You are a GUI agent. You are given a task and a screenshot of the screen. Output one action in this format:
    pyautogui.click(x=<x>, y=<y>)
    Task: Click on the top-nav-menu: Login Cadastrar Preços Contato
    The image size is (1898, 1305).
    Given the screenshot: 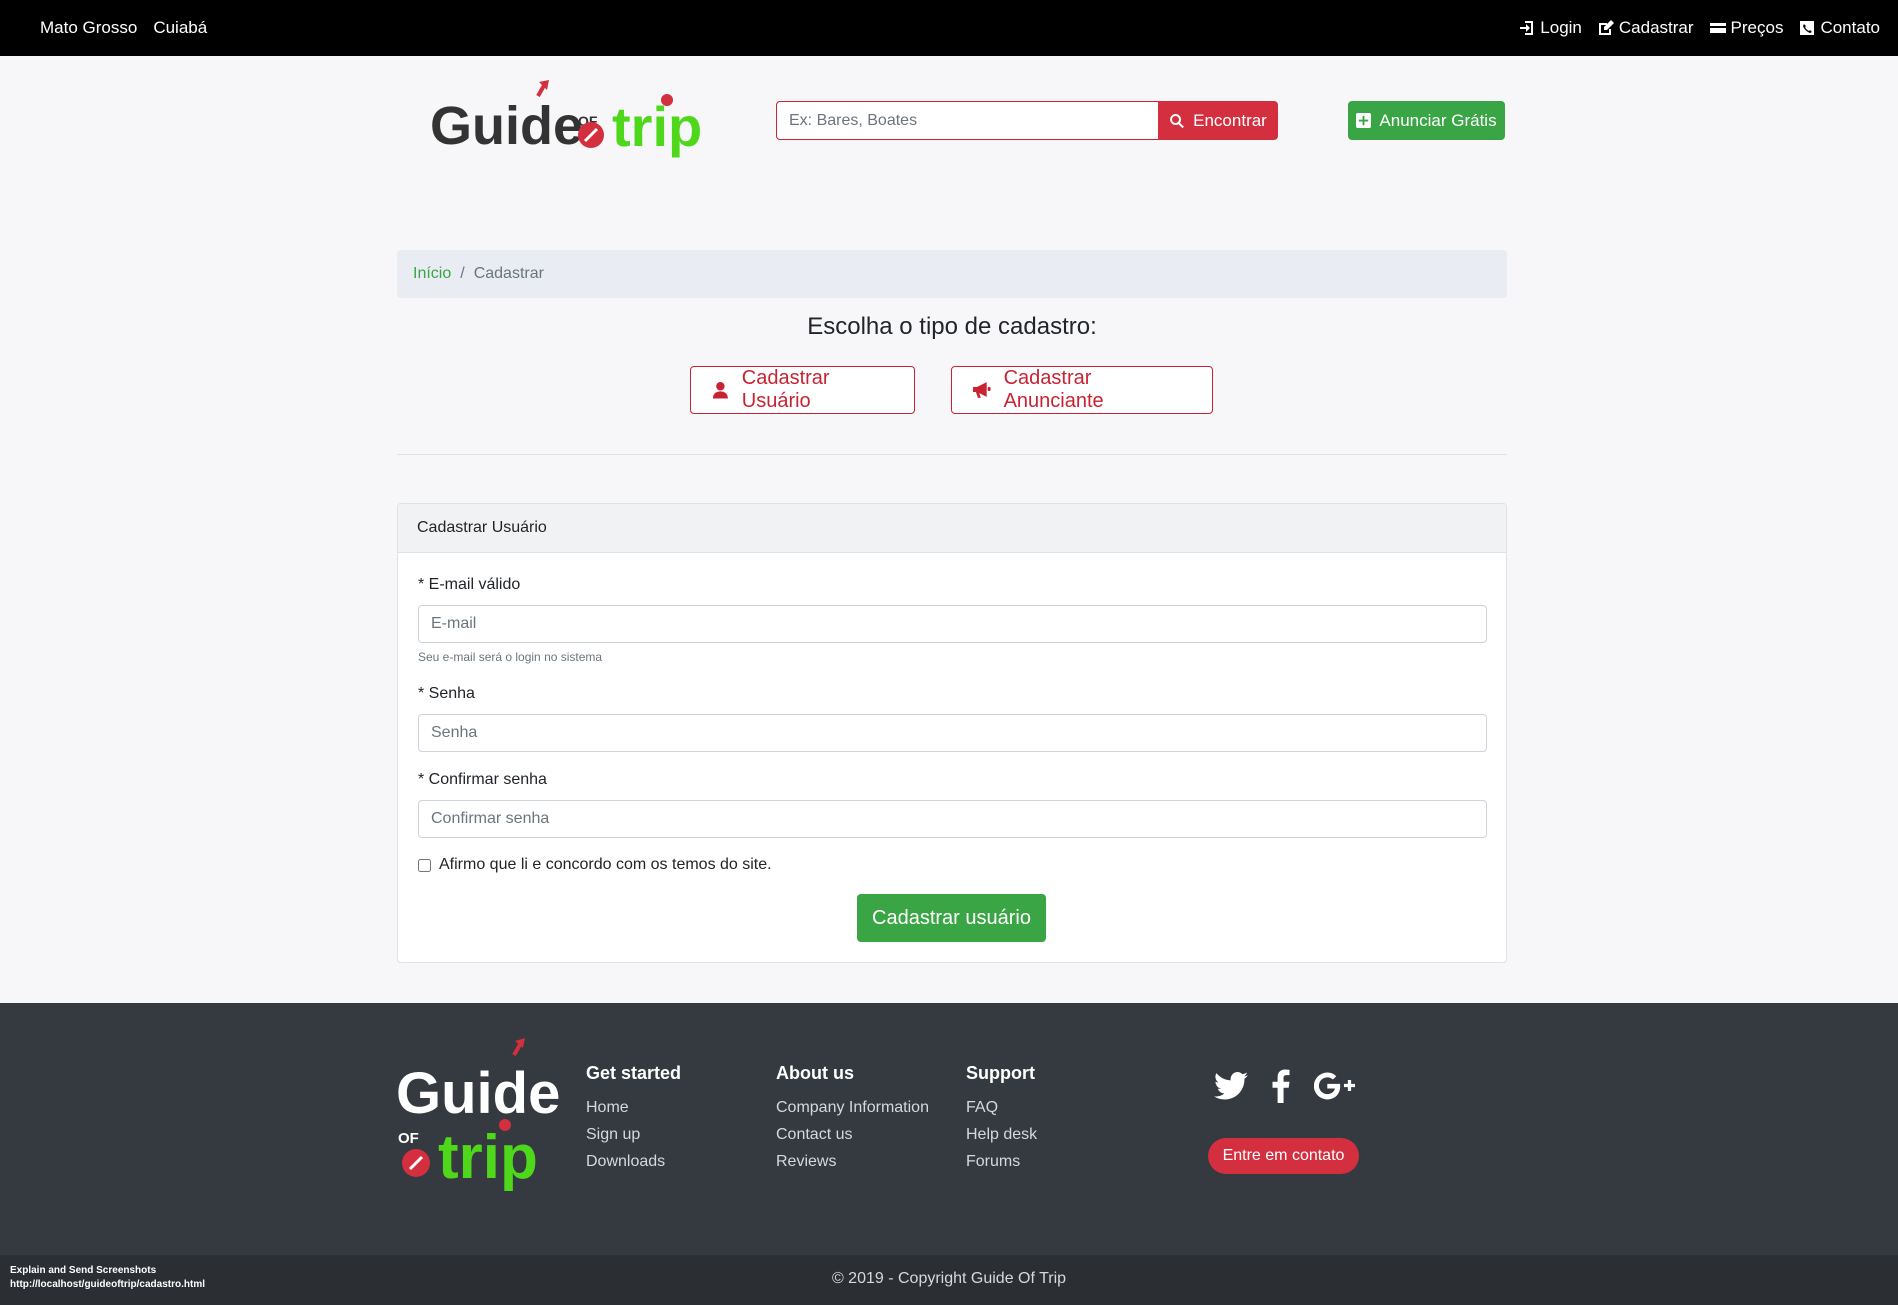 What is the action you would take?
    pyautogui.click(x=1699, y=28)
    